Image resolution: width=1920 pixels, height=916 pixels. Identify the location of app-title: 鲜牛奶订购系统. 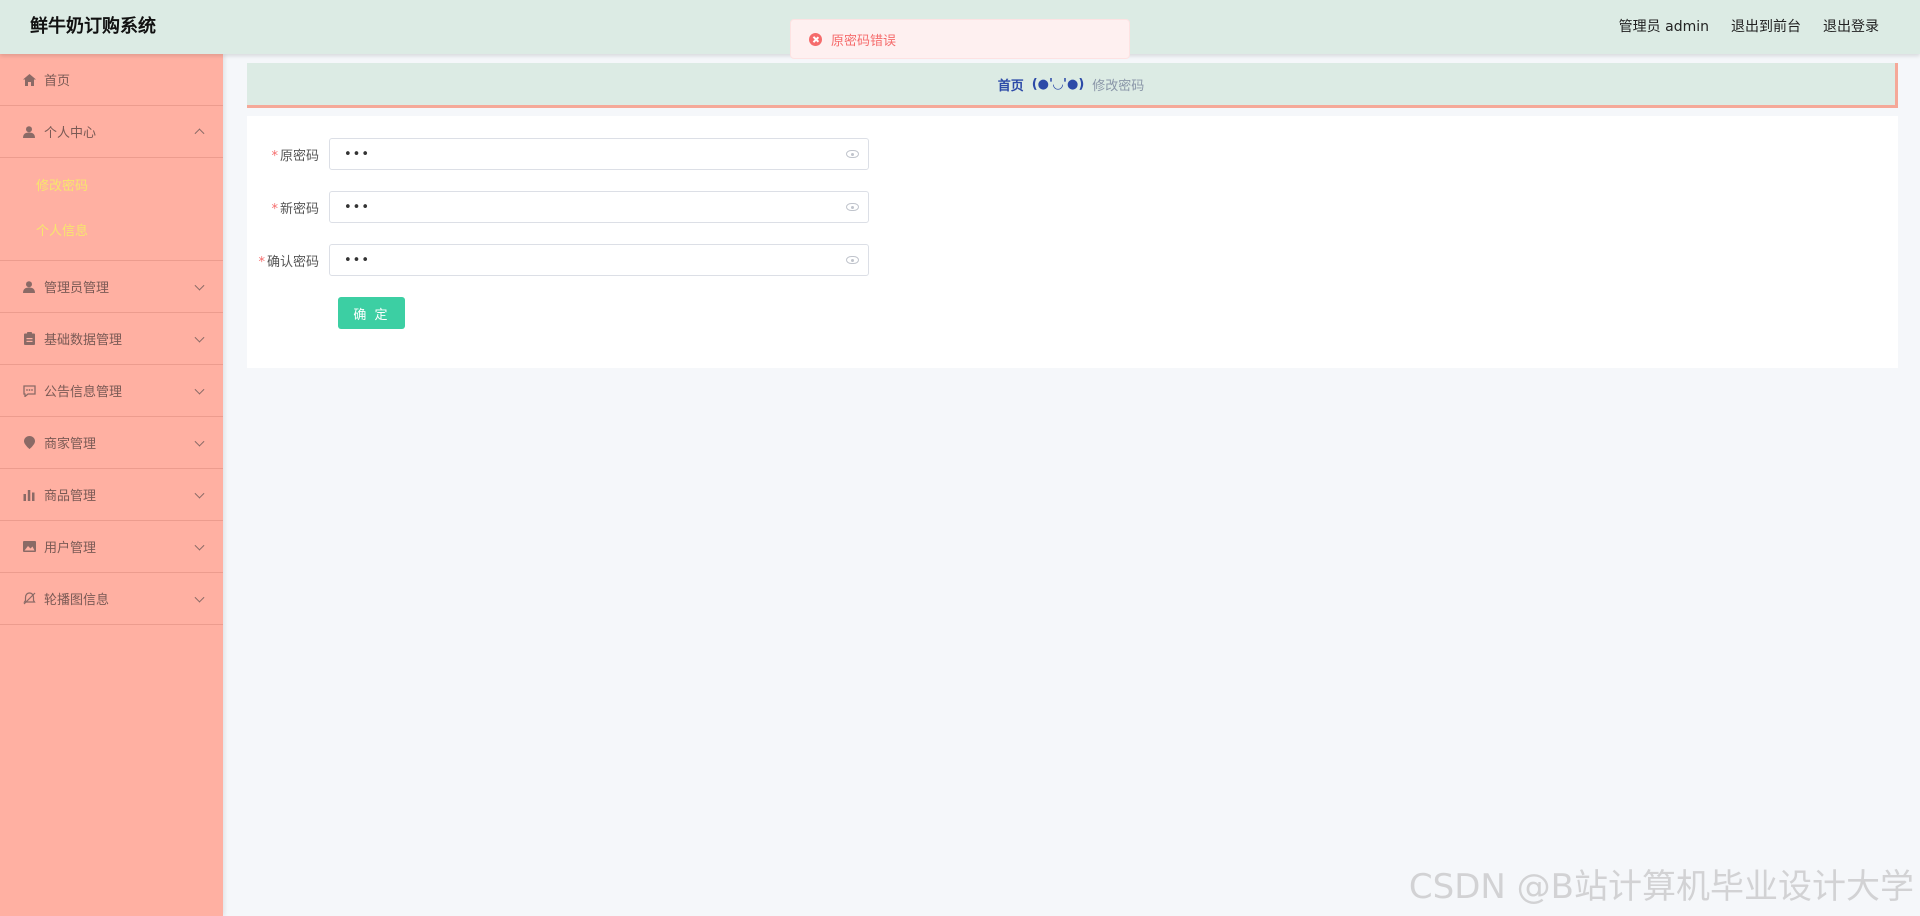
(93, 26).